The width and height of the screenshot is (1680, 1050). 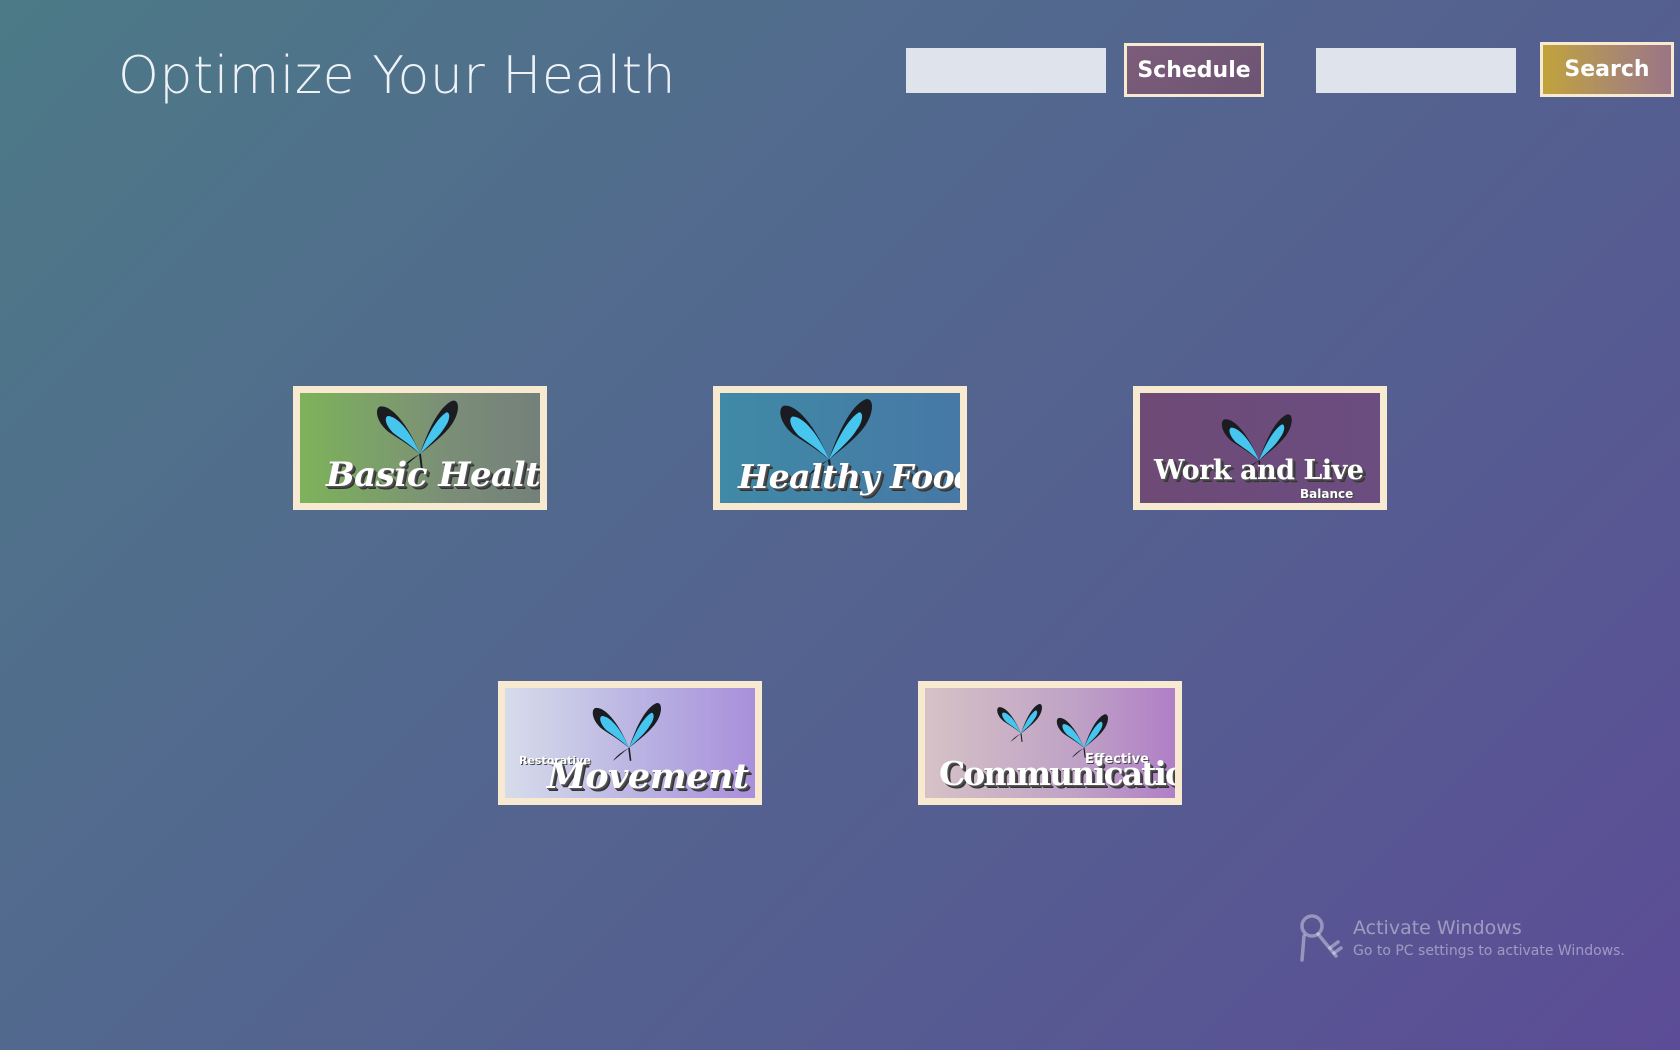 What do you see at coordinates (840, 448) in the screenshot?
I see `tile-healthy-food: Healthy Food` at bounding box center [840, 448].